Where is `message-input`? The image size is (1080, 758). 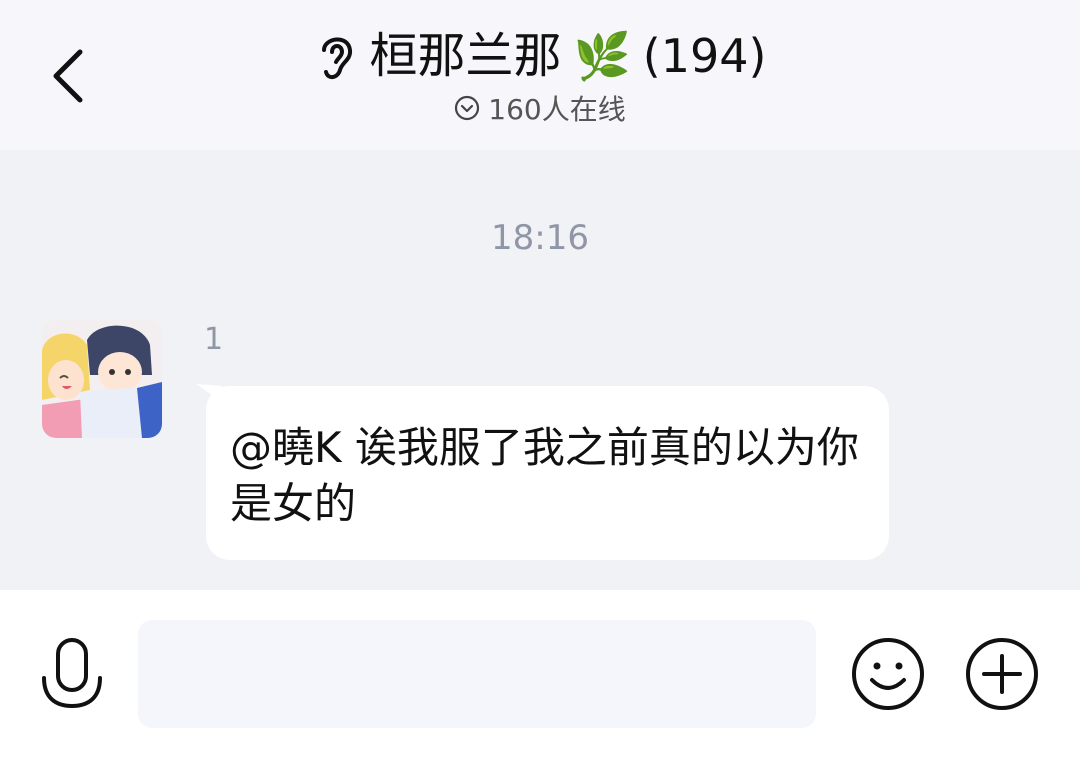
message-input is located at coordinates (477, 674).